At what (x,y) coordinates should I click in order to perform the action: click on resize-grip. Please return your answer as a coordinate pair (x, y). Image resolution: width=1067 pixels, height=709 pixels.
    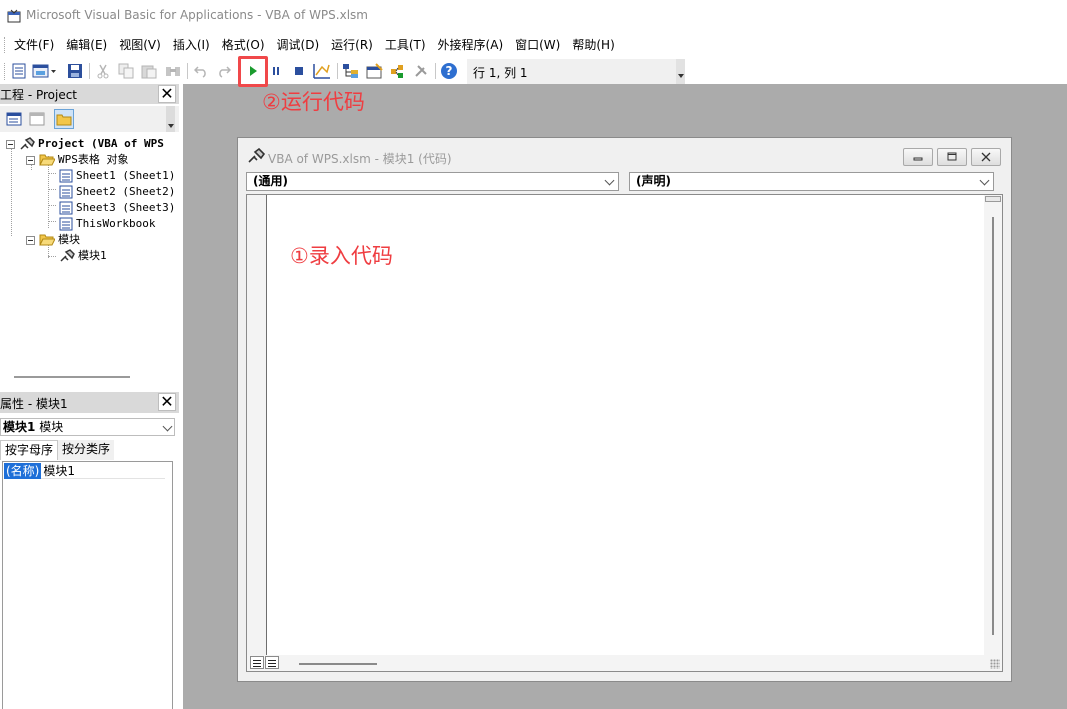
    Looking at the image, I should click on (995, 664).